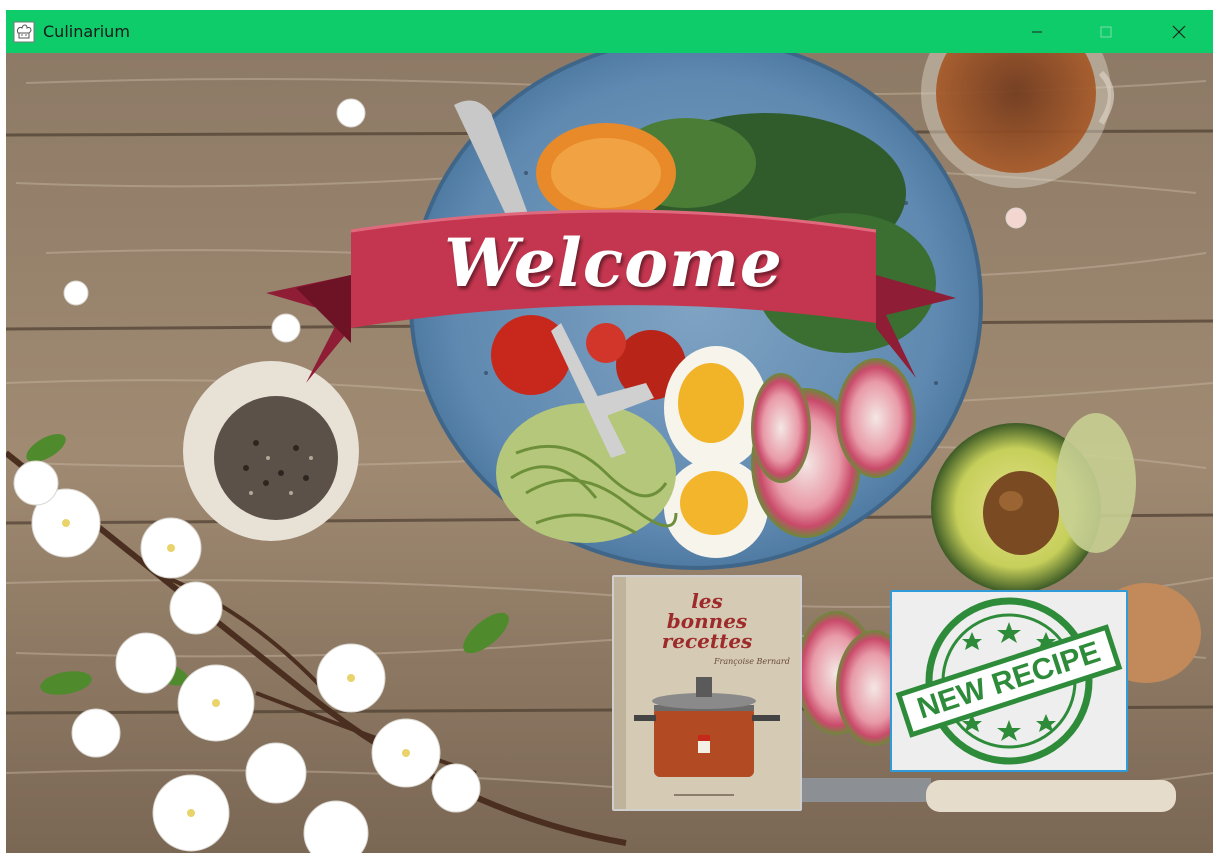 The height and width of the screenshot is (853, 1213). I want to click on welcome-banner-label-wrap: Welcome, so click(613, 263).